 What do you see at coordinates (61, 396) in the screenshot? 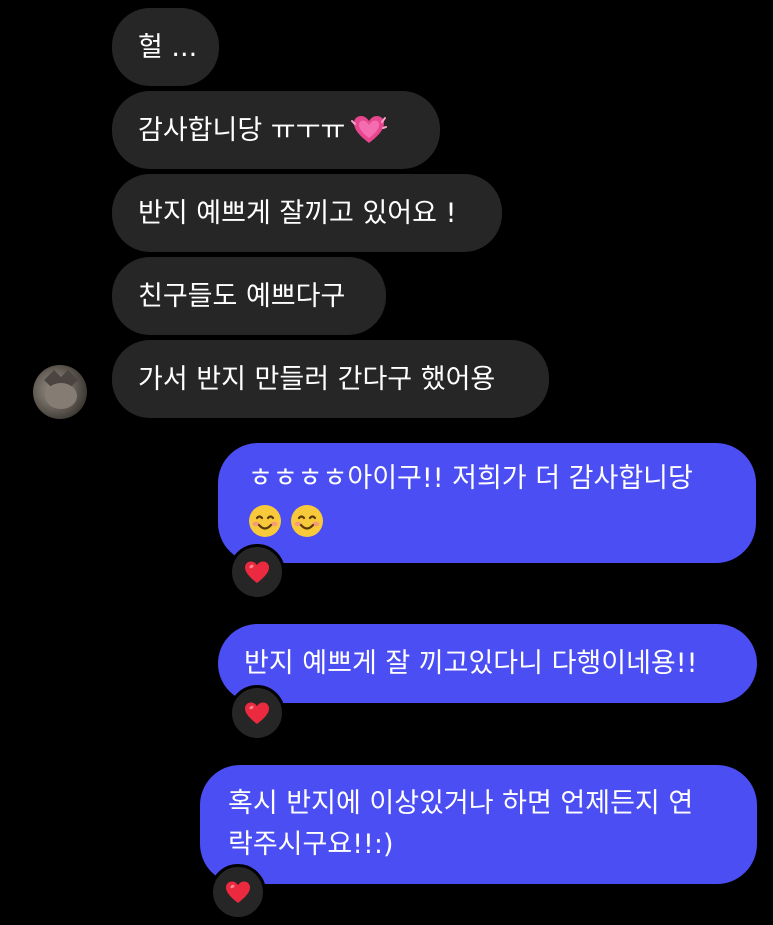
I see `avatar-face` at bounding box center [61, 396].